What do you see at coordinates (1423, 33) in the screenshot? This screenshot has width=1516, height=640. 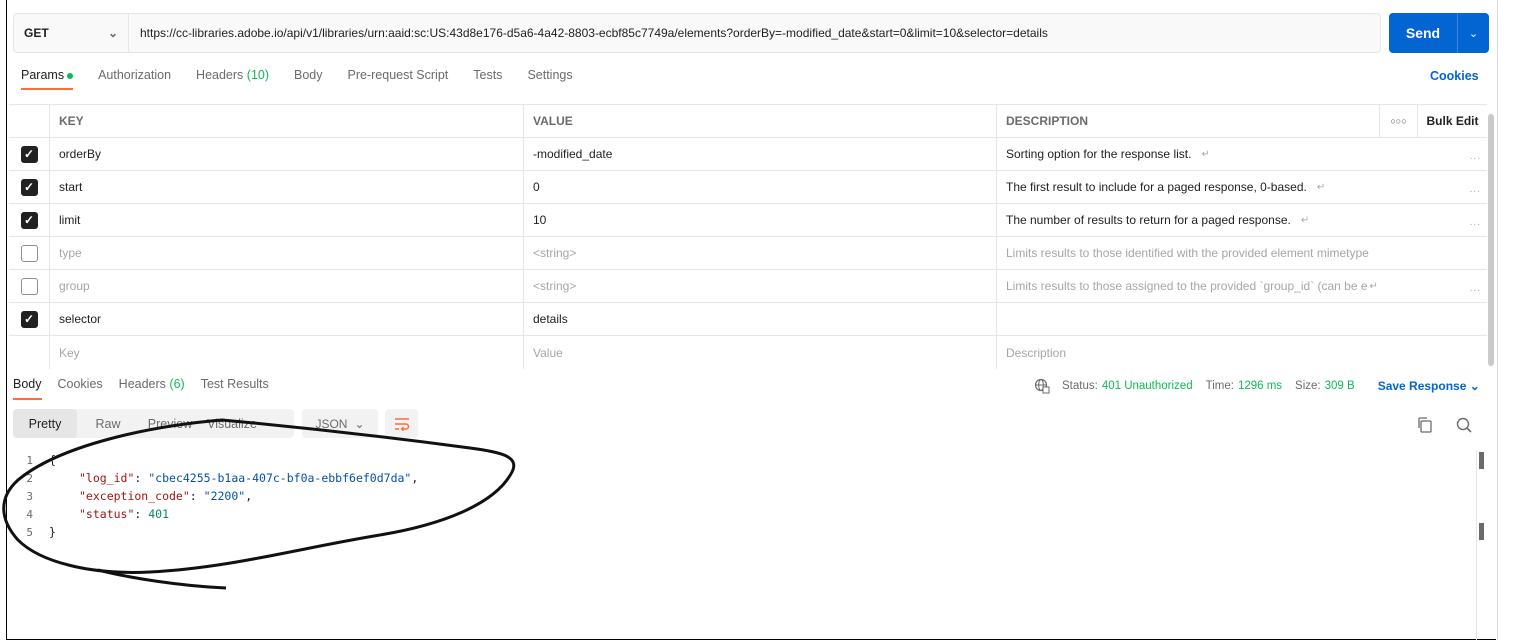 I see `send-label: Send` at bounding box center [1423, 33].